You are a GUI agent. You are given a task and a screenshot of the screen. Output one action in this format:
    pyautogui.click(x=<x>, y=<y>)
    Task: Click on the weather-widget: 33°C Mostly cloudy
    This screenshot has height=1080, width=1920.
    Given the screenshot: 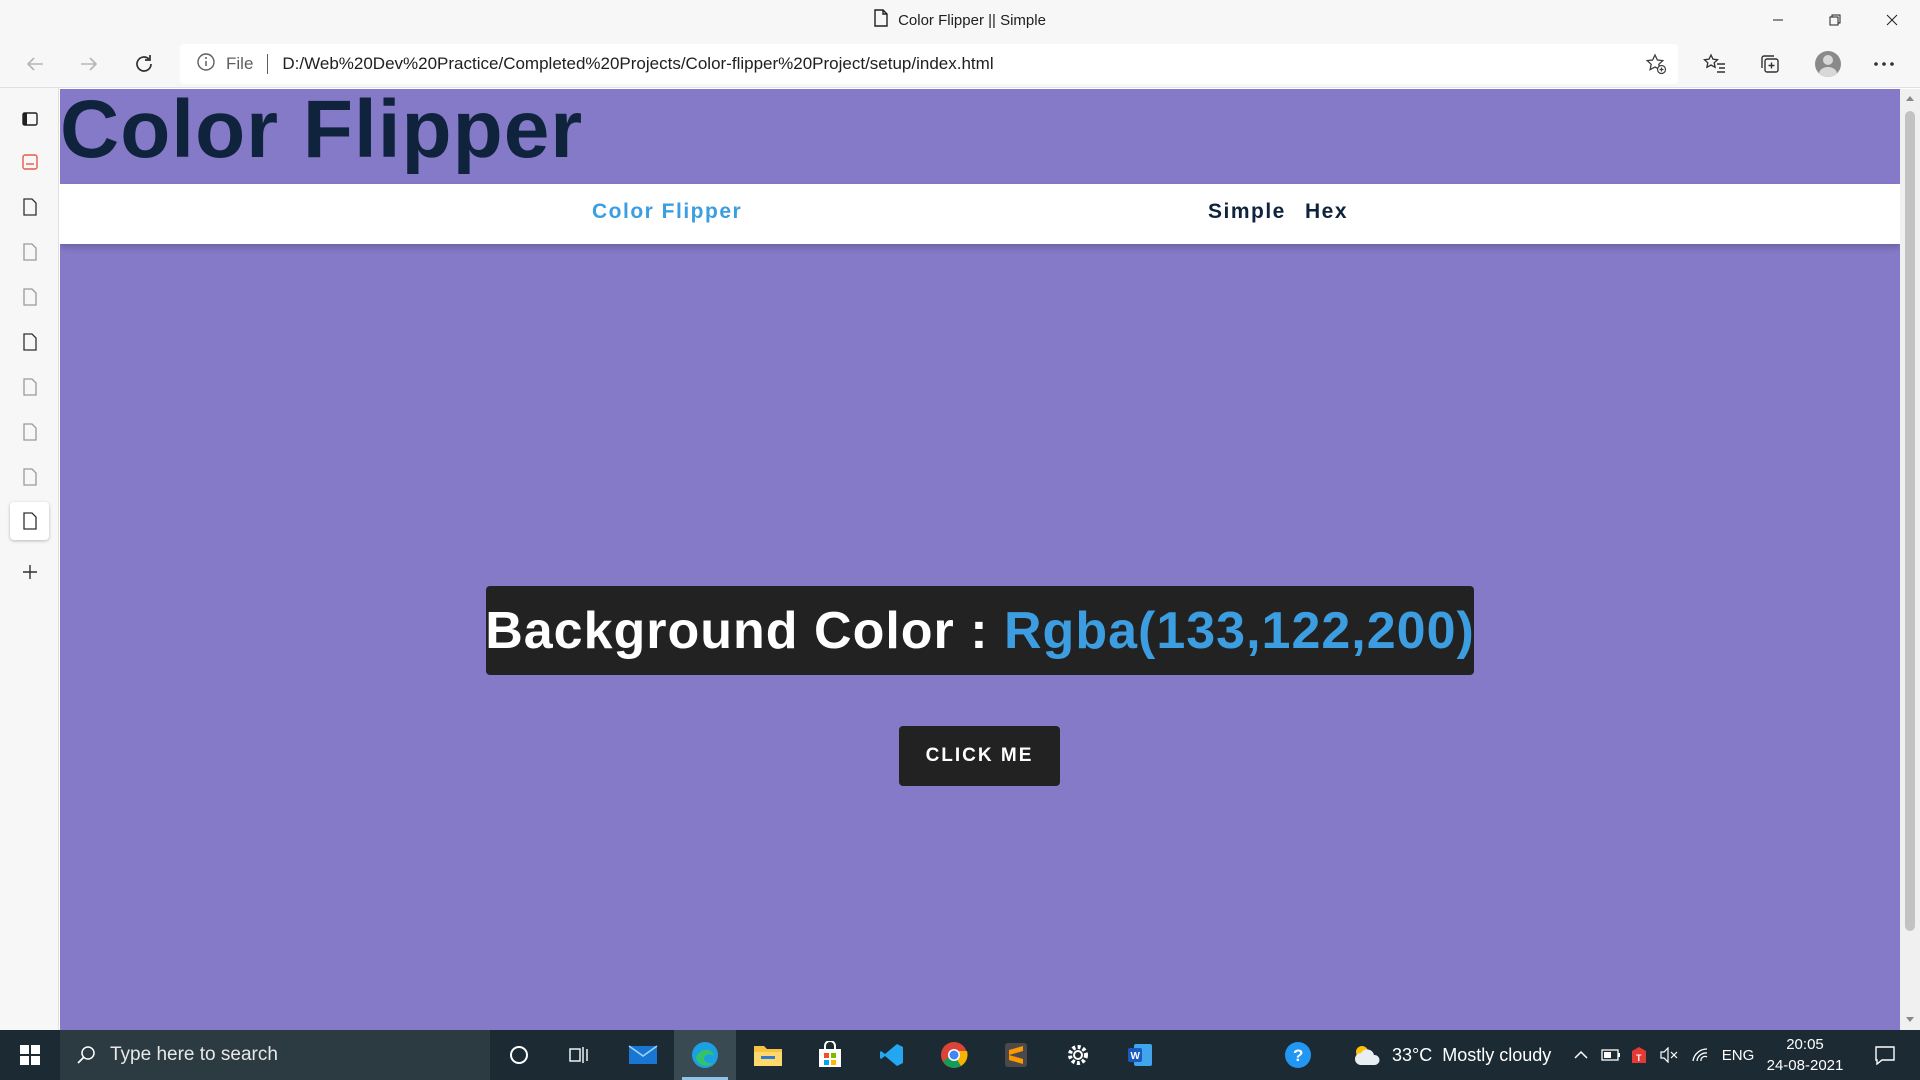 What is the action you would take?
    pyautogui.click(x=1457, y=1055)
    